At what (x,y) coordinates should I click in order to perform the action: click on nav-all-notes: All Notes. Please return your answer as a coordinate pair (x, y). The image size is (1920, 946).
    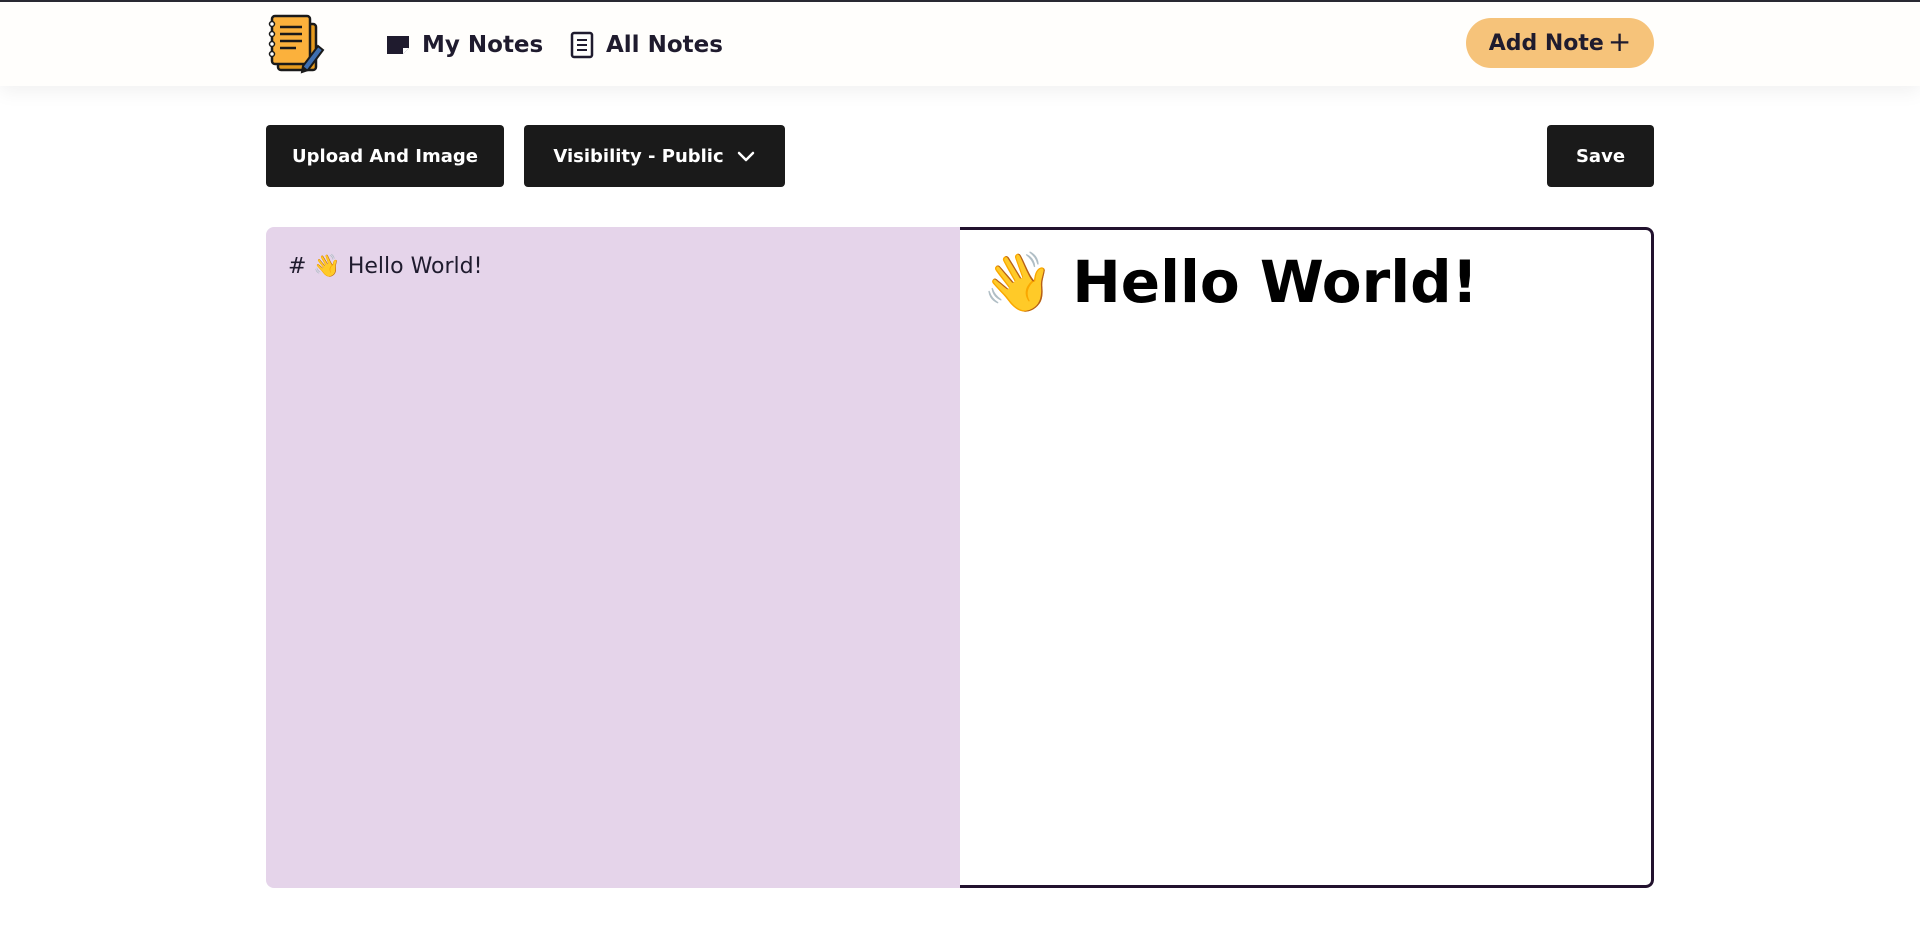
    Looking at the image, I should click on (645, 45).